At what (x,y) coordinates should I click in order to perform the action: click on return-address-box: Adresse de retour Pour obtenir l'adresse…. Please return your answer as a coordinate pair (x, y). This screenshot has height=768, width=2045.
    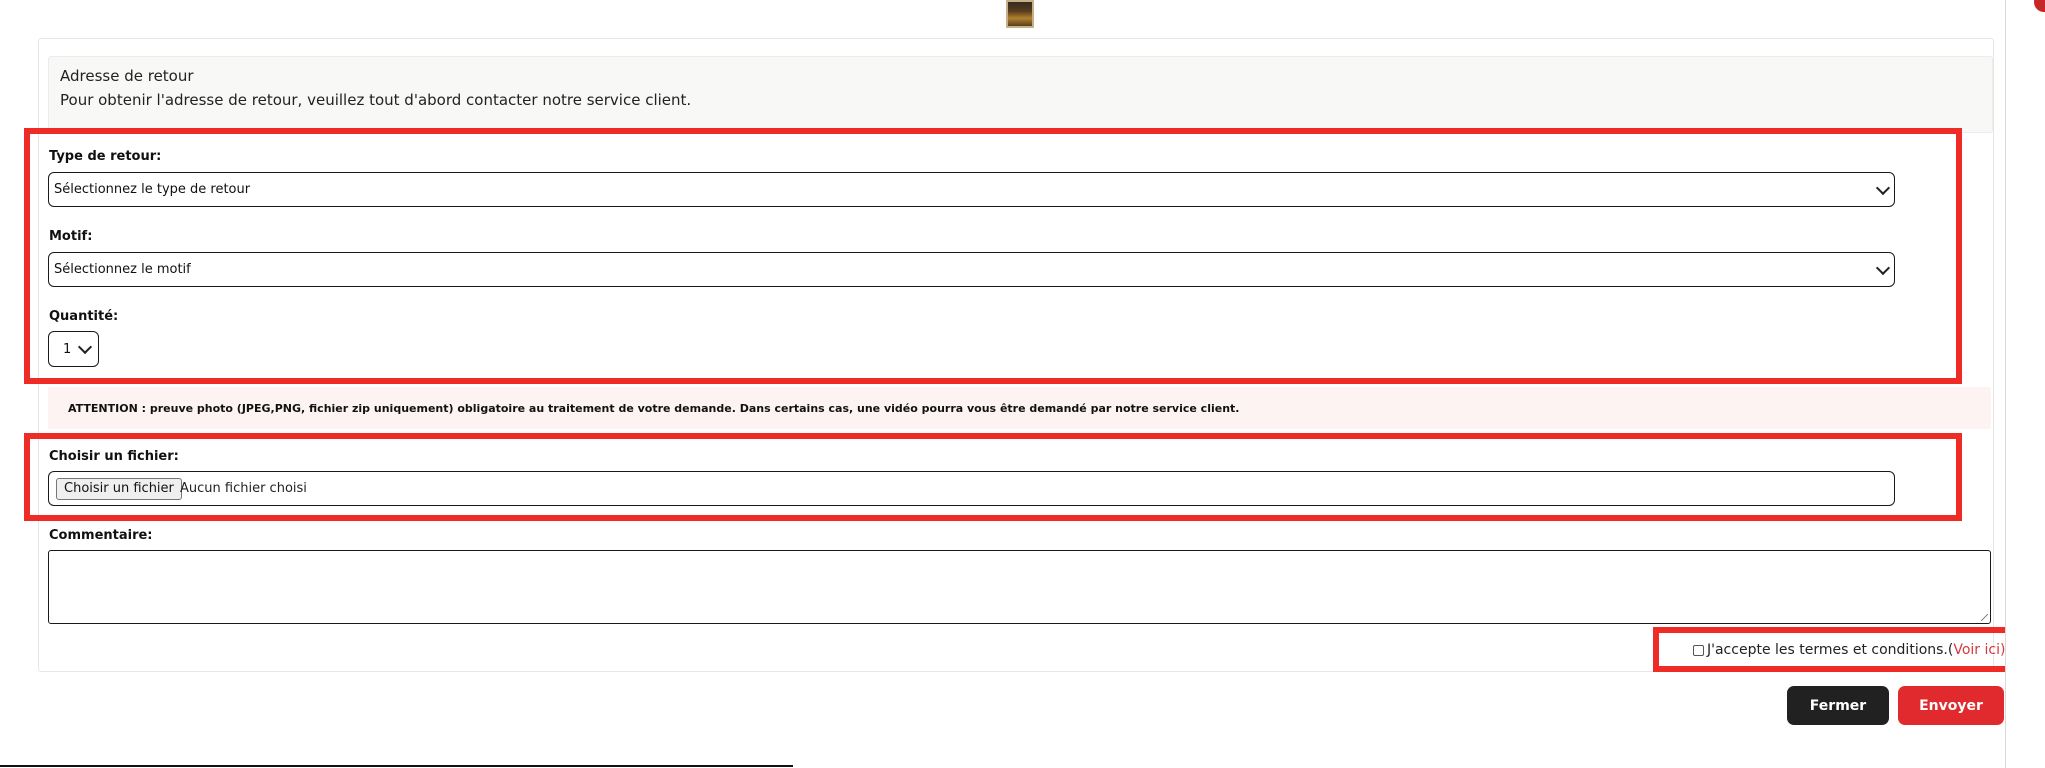
    Looking at the image, I should click on (1020, 94).